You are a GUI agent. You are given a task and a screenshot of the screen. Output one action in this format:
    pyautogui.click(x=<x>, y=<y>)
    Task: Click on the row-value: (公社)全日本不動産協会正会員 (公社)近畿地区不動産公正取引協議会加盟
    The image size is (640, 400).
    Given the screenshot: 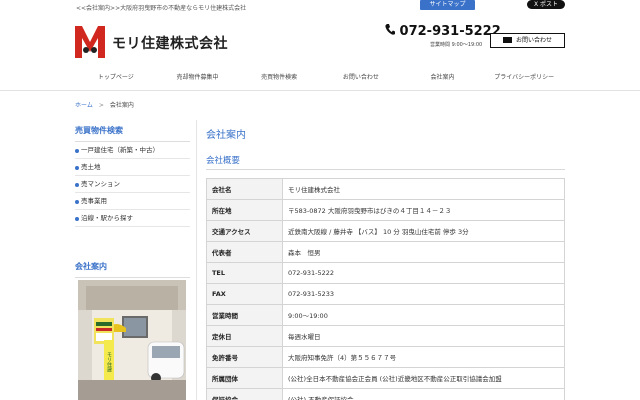 What is the action you would take?
    pyautogui.click(x=423, y=378)
    